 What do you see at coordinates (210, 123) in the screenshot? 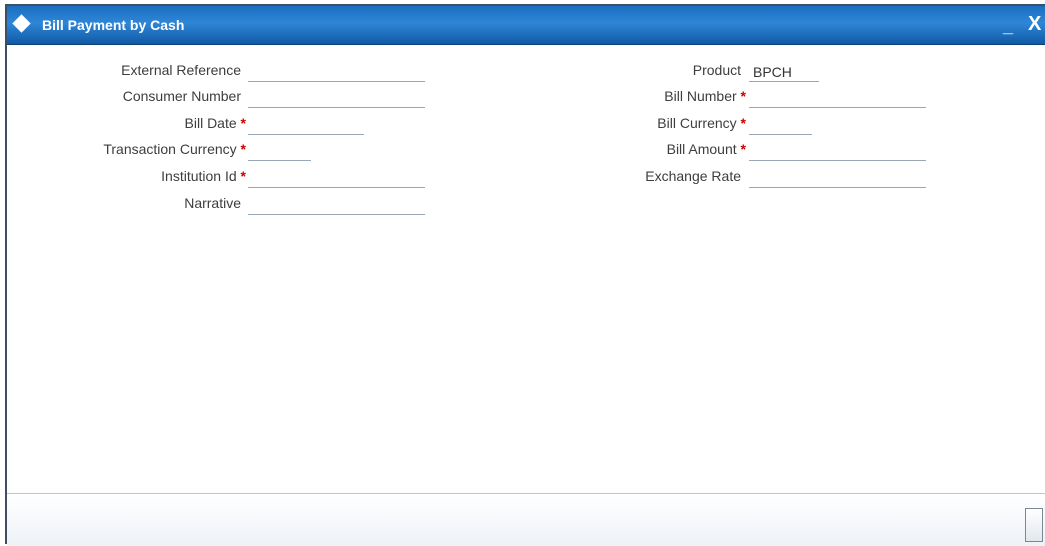
I see `bill-date-label: Bill Date` at bounding box center [210, 123].